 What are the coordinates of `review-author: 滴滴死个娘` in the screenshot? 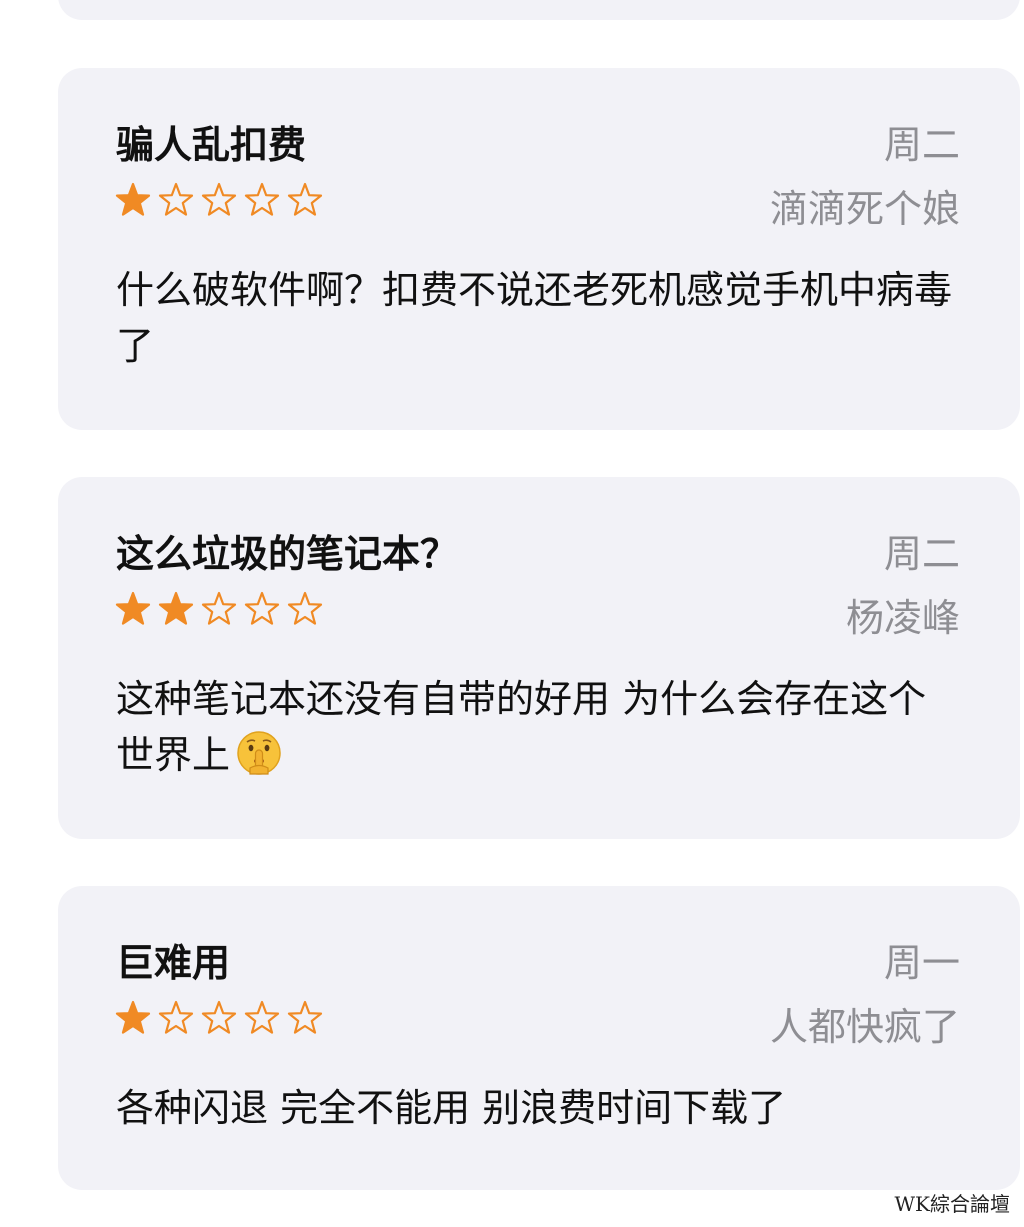 It's located at (864, 209).